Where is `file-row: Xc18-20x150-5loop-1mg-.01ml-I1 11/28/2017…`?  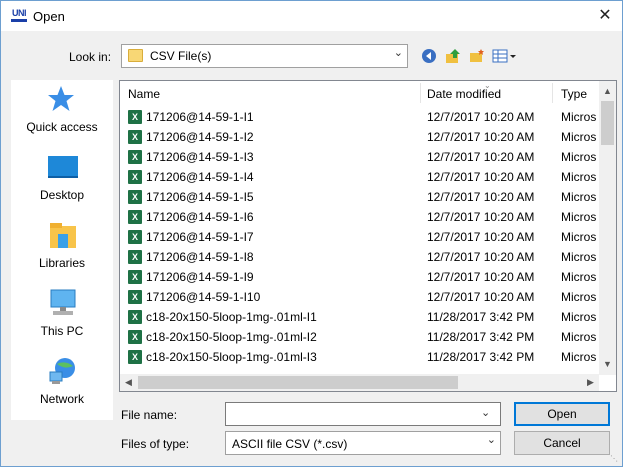
file-row: Xc18-20x150-5loop-1mg-.01ml-I1 11/28/2017… is located at coordinates (360, 317).